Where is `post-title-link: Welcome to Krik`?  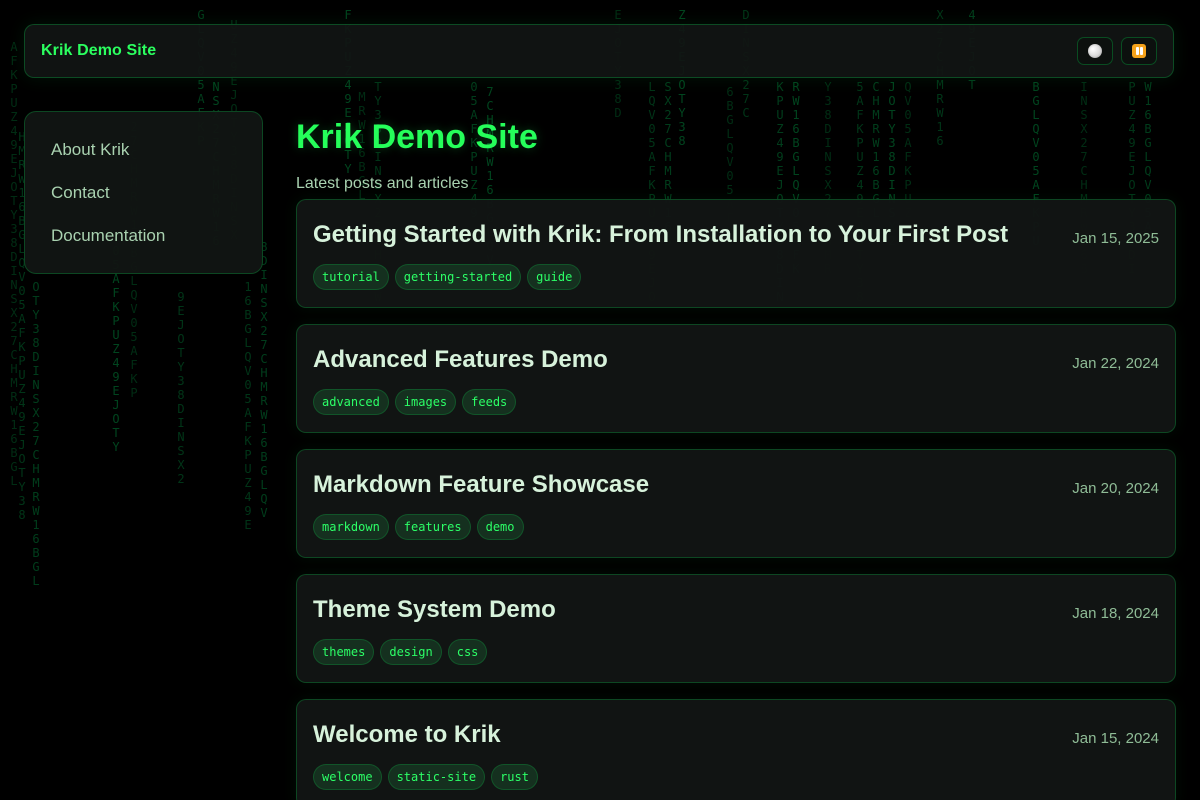 post-title-link: Welcome to Krik is located at coordinates (673, 735).